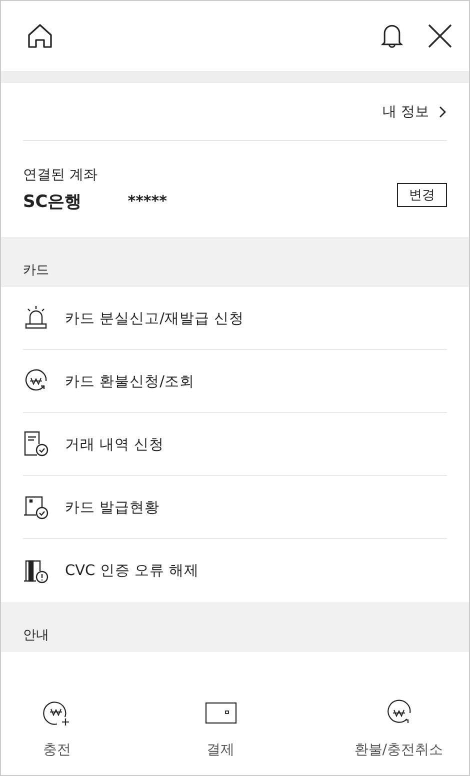 This screenshot has height=776, width=470. What do you see at coordinates (36, 507) in the screenshot?
I see `card-check-icon` at bounding box center [36, 507].